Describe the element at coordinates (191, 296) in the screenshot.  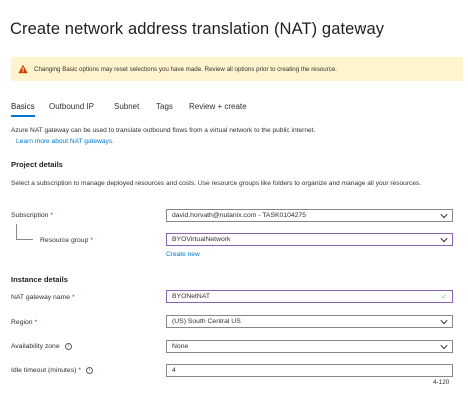
I see `nat-gateway-name-value: BYONetNAT` at that location.